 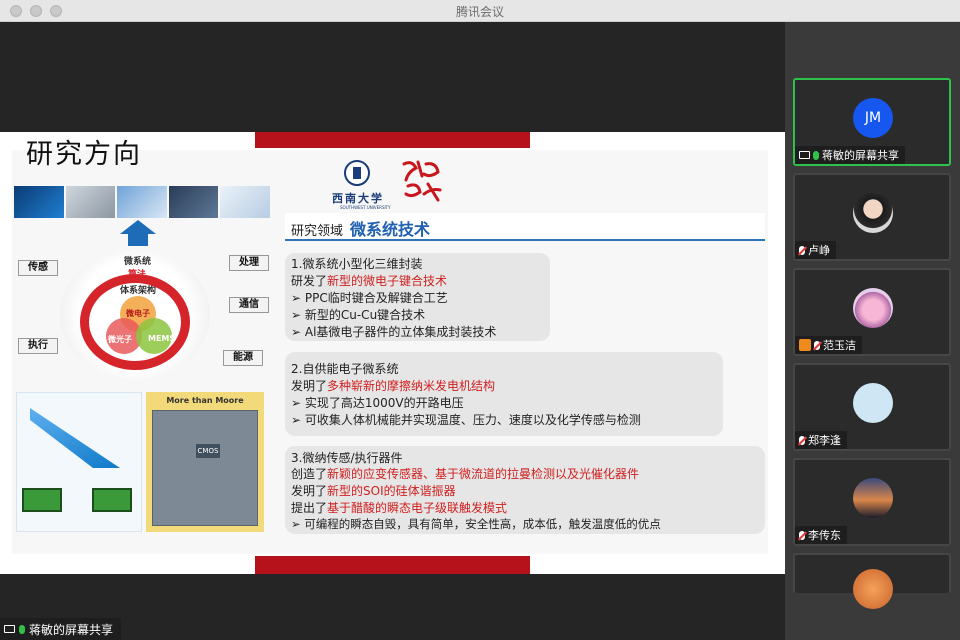 What do you see at coordinates (358, 315) in the screenshot?
I see `section-1-line-3: ➢ 新型的Cu-Cu键合技术` at bounding box center [358, 315].